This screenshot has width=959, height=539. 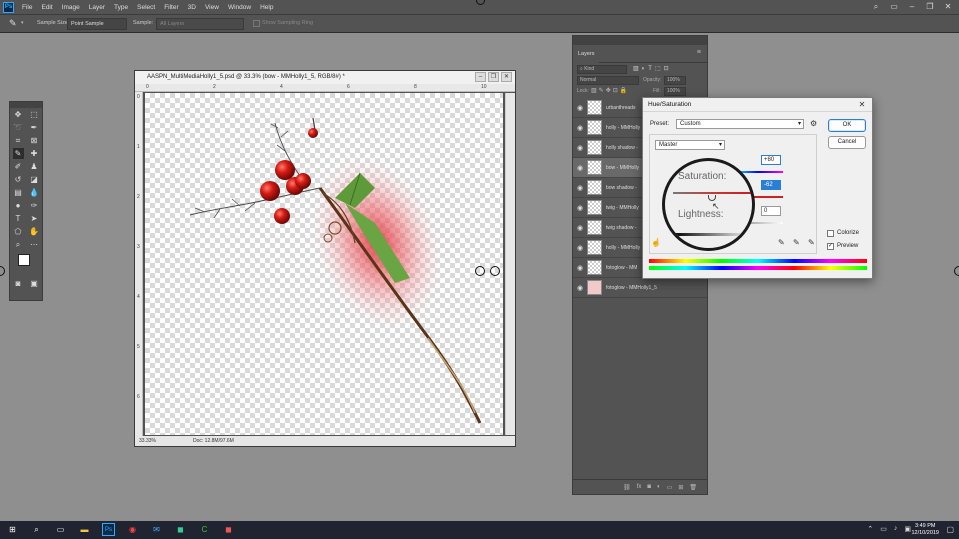 I want to click on frame-tool-icon: ⊠, so click(x=34, y=140).